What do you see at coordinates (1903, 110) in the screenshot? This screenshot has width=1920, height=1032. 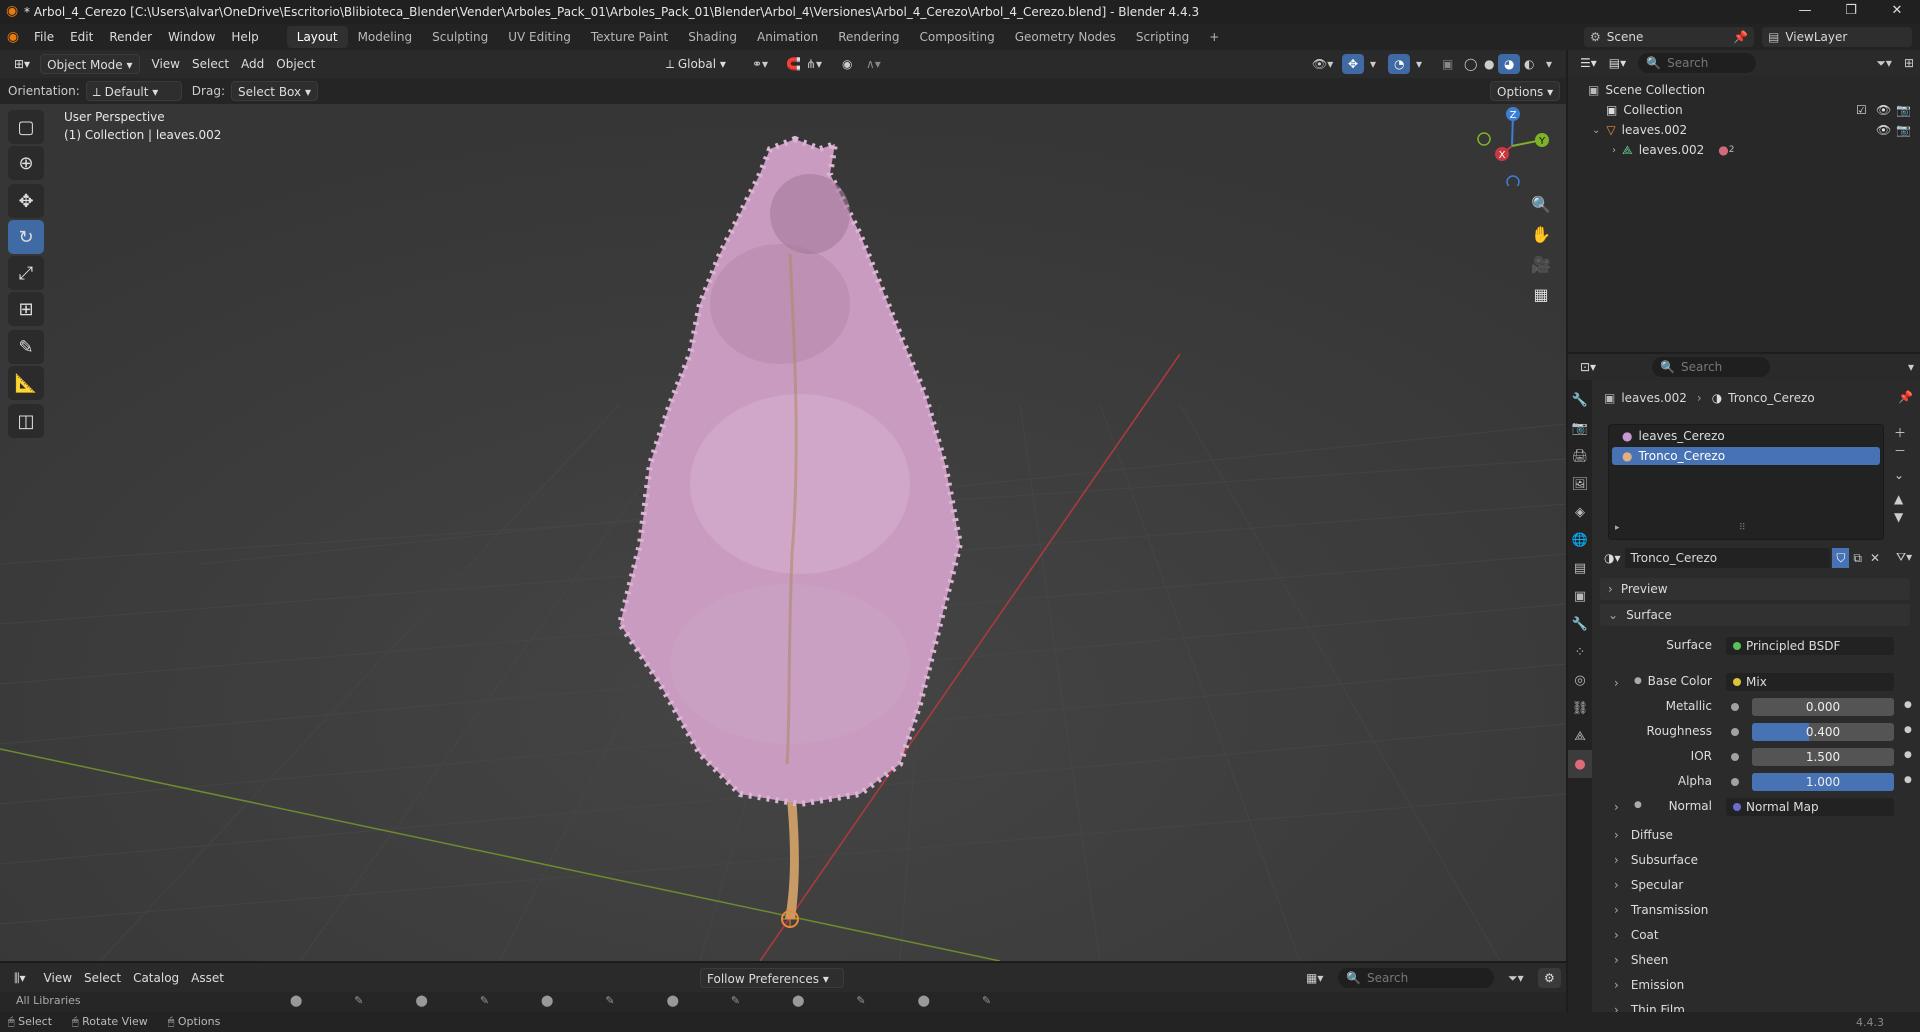 I see `render-camera-icon: 📷` at bounding box center [1903, 110].